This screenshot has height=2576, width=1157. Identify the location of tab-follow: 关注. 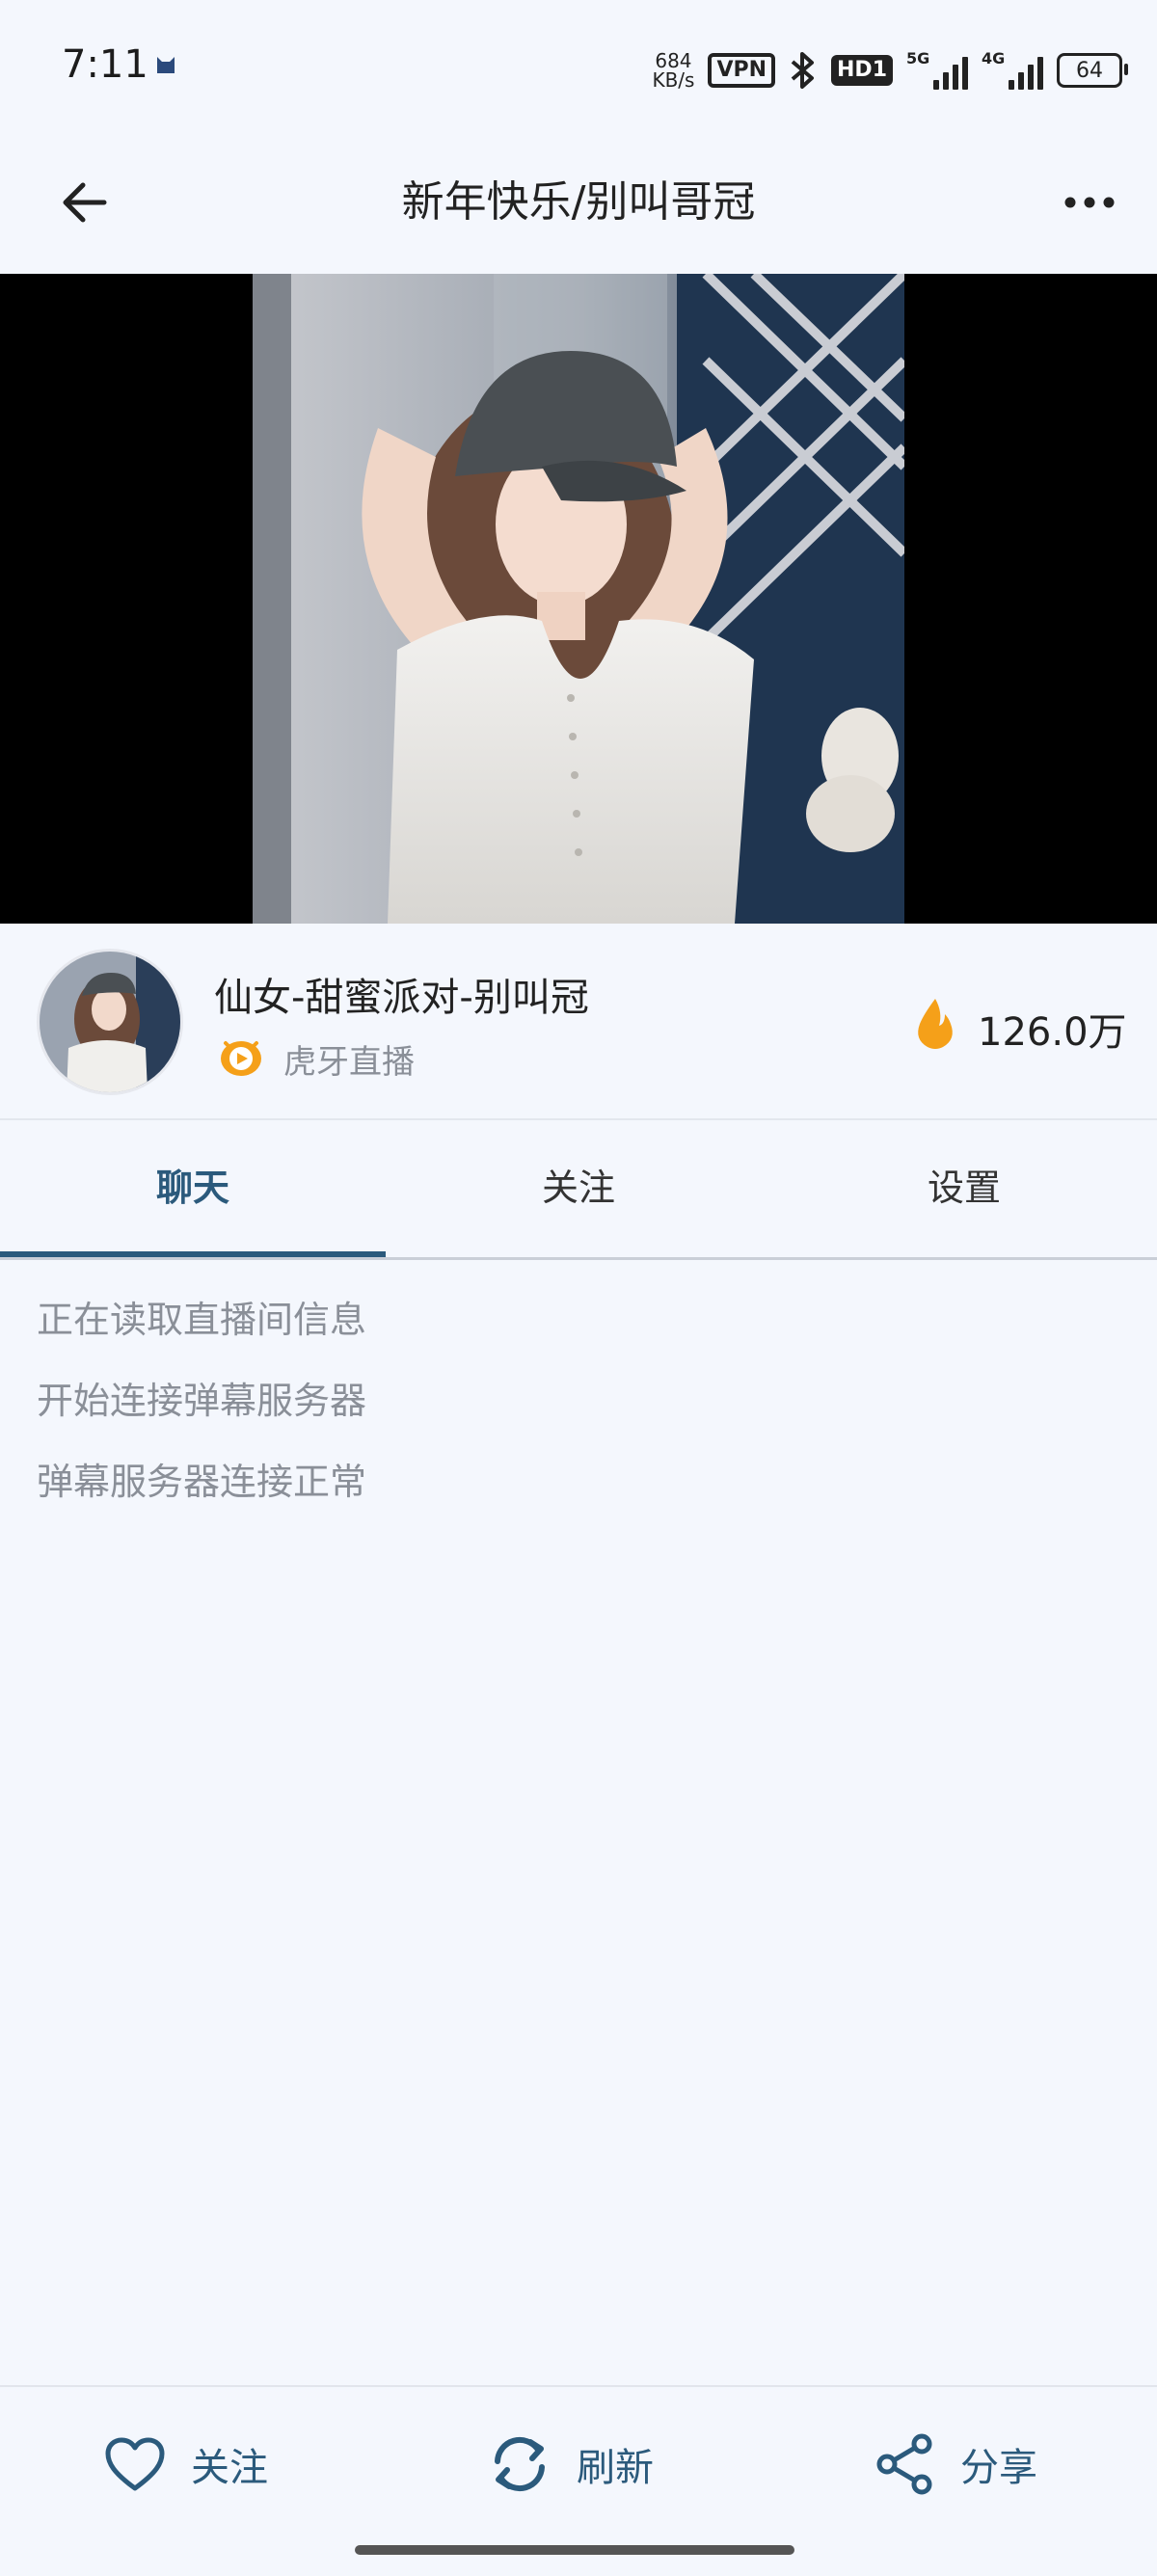
(578, 1188).